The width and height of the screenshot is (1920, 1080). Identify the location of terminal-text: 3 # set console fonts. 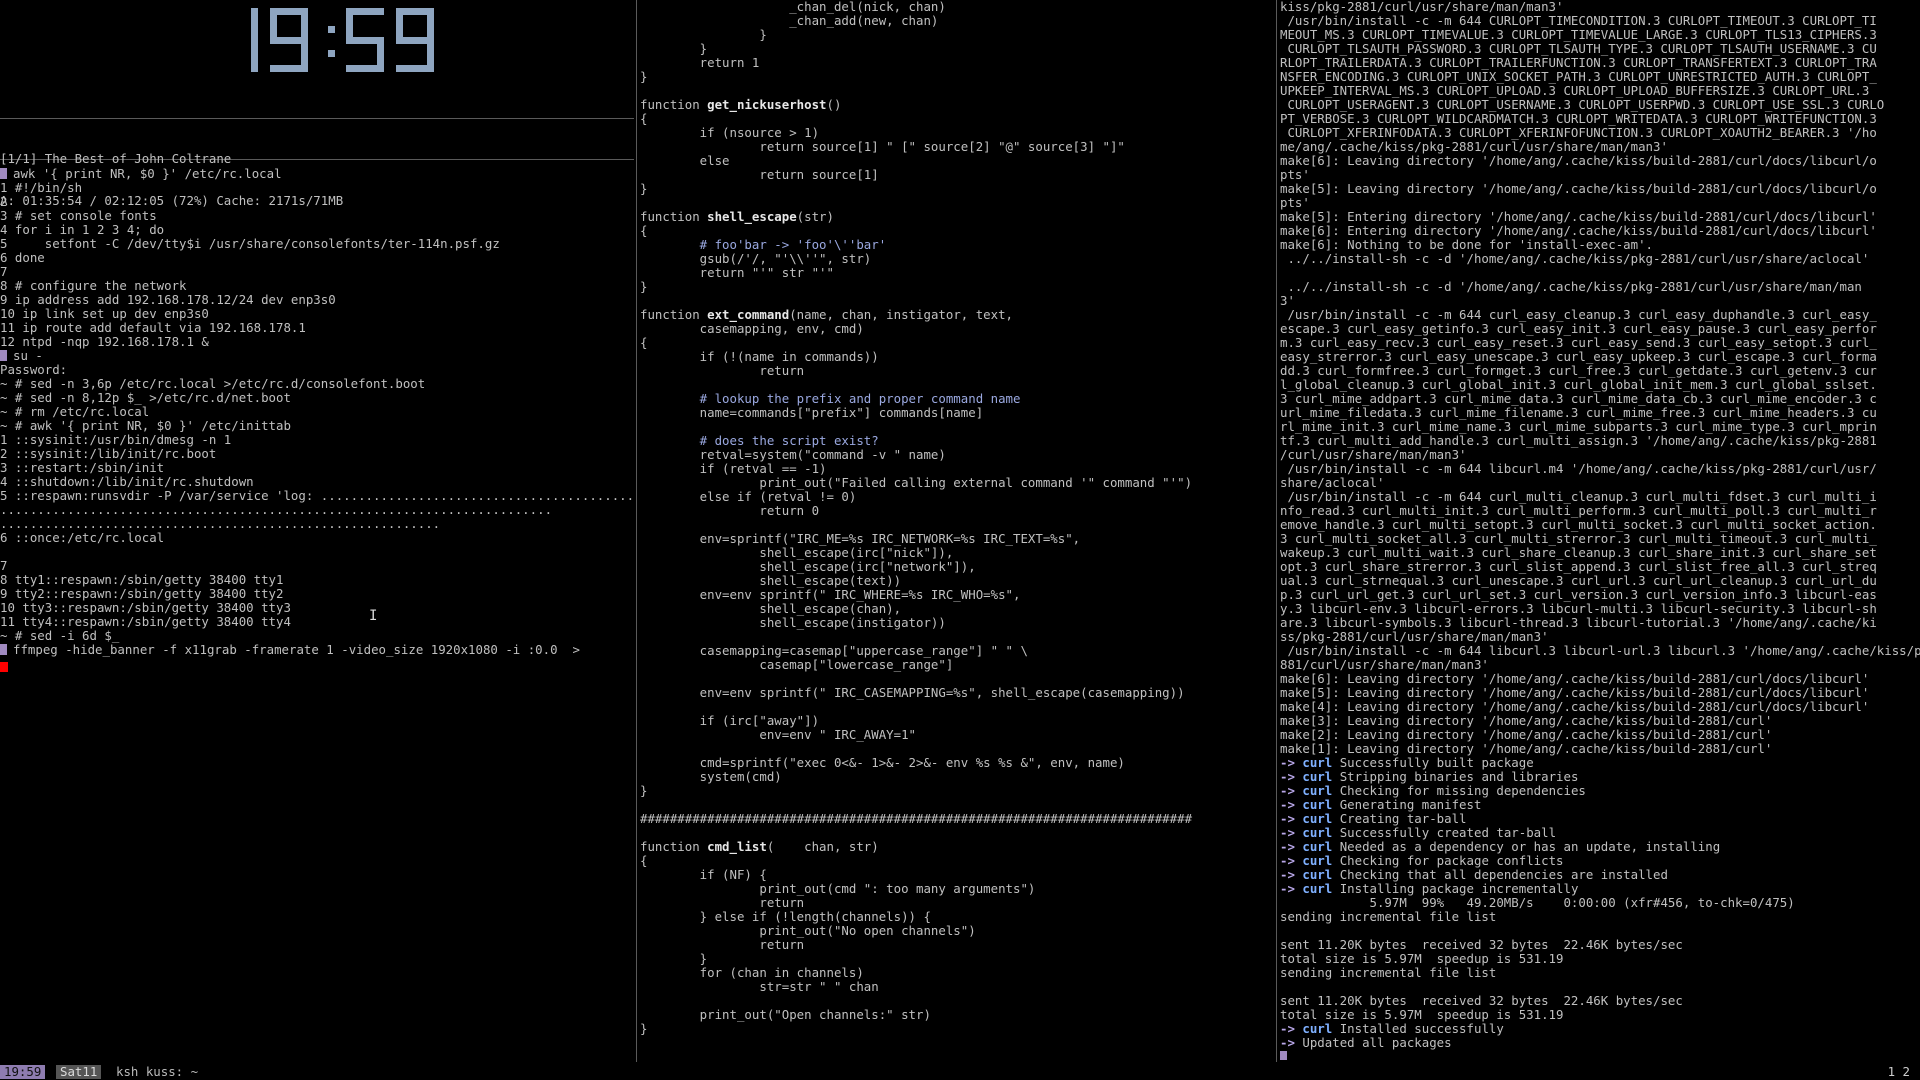
(78, 215).